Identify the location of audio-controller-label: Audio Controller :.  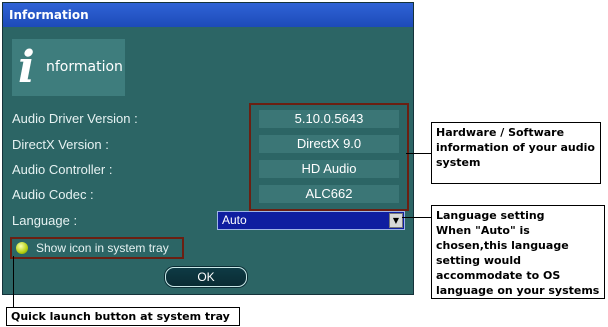
(62, 169).